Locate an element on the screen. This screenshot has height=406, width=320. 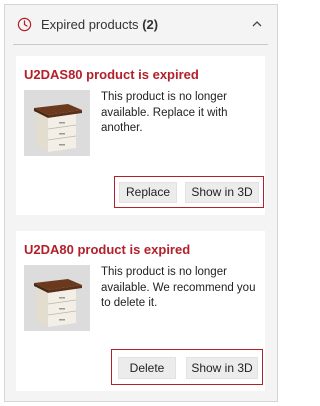
header-divider is located at coordinates (140, 44).